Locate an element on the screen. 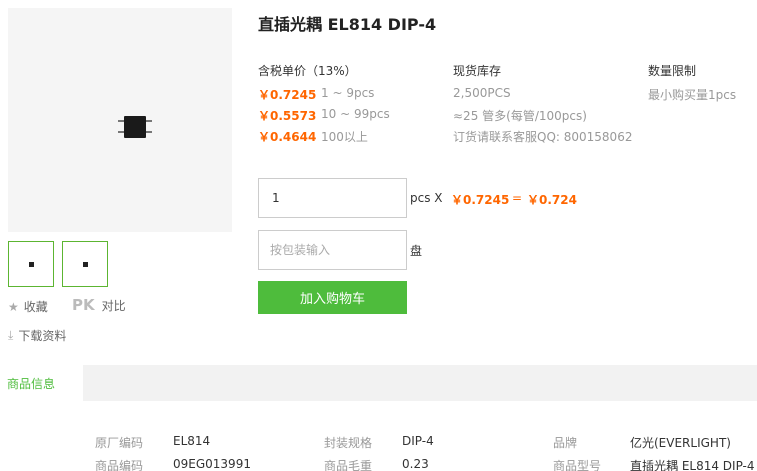 This screenshot has height=471, width=757. favorite-button: ★ 收藏 is located at coordinates (28, 306).